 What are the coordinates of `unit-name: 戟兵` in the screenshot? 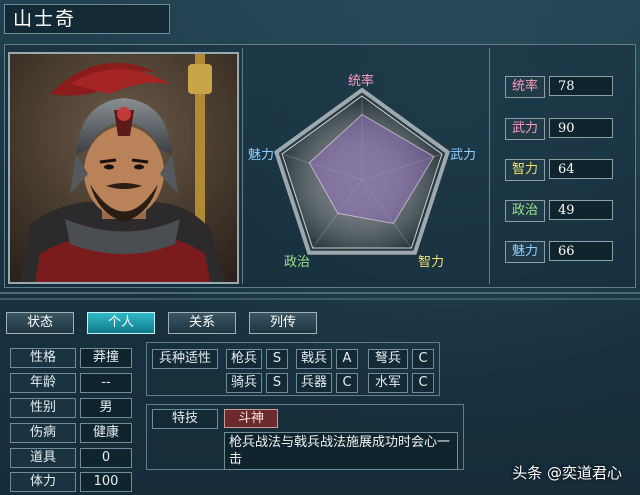 It's located at (314, 359).